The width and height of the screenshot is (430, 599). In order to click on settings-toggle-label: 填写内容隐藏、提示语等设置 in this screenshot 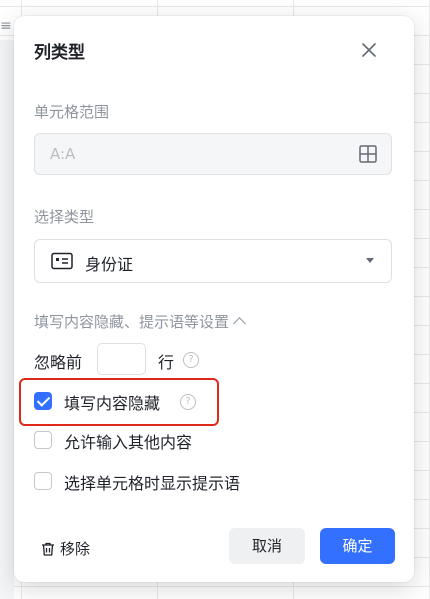, I will do `click(132, 322)`.